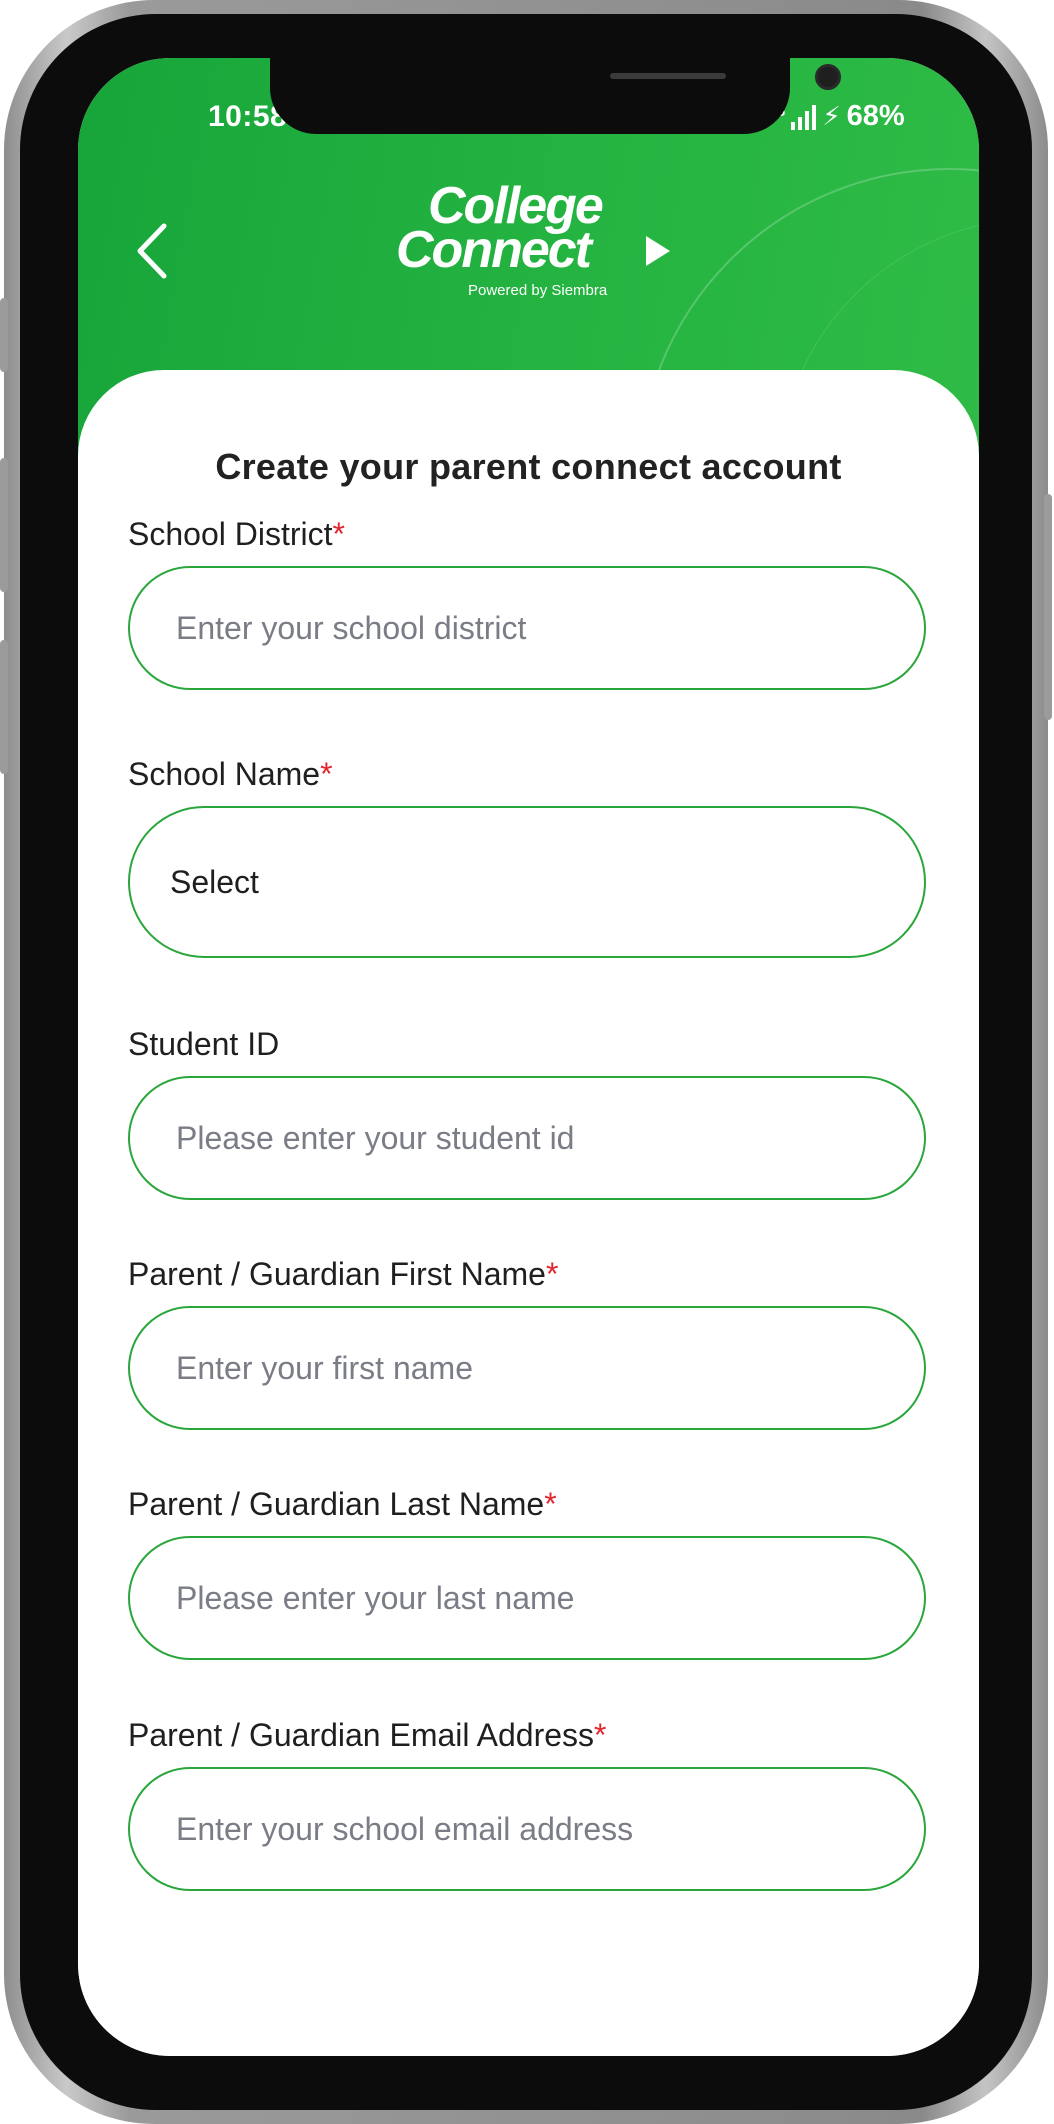 The width and height of the screenshot is (1054, 2124). I want to click on college-connect-logo: College Connect Powered by Siembra, so click(541, 263).